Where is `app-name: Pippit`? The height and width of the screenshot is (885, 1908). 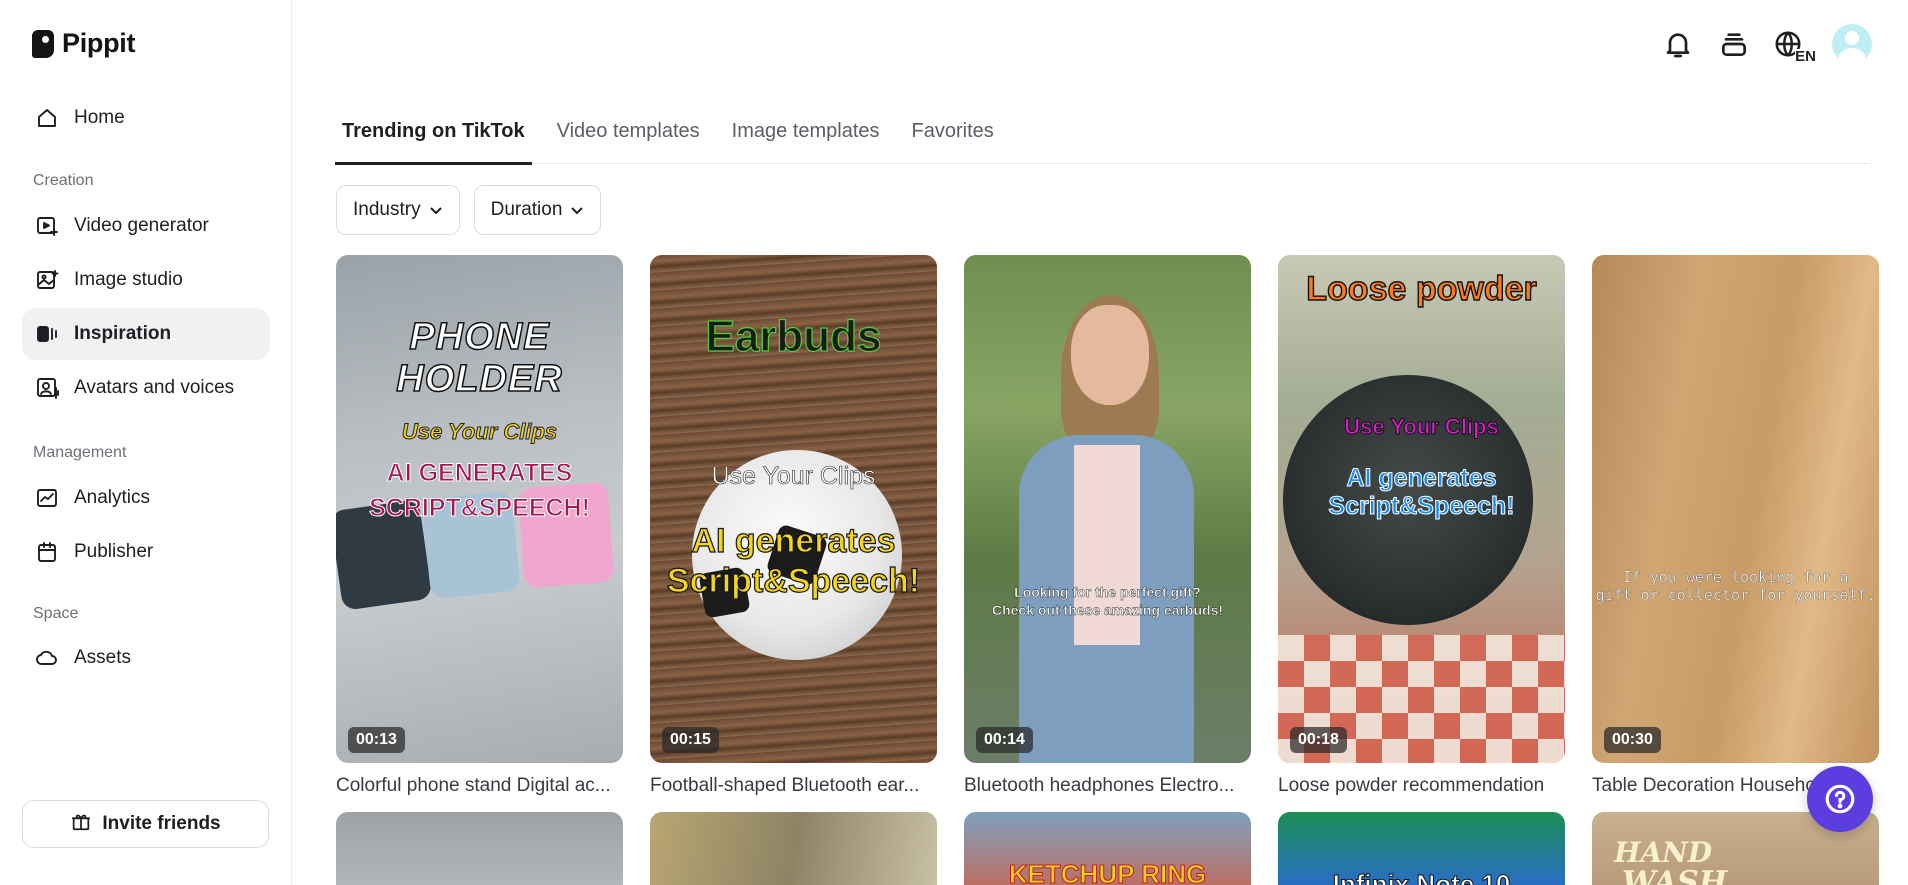
app-name: Pippit is located at coordinates (99, 43).